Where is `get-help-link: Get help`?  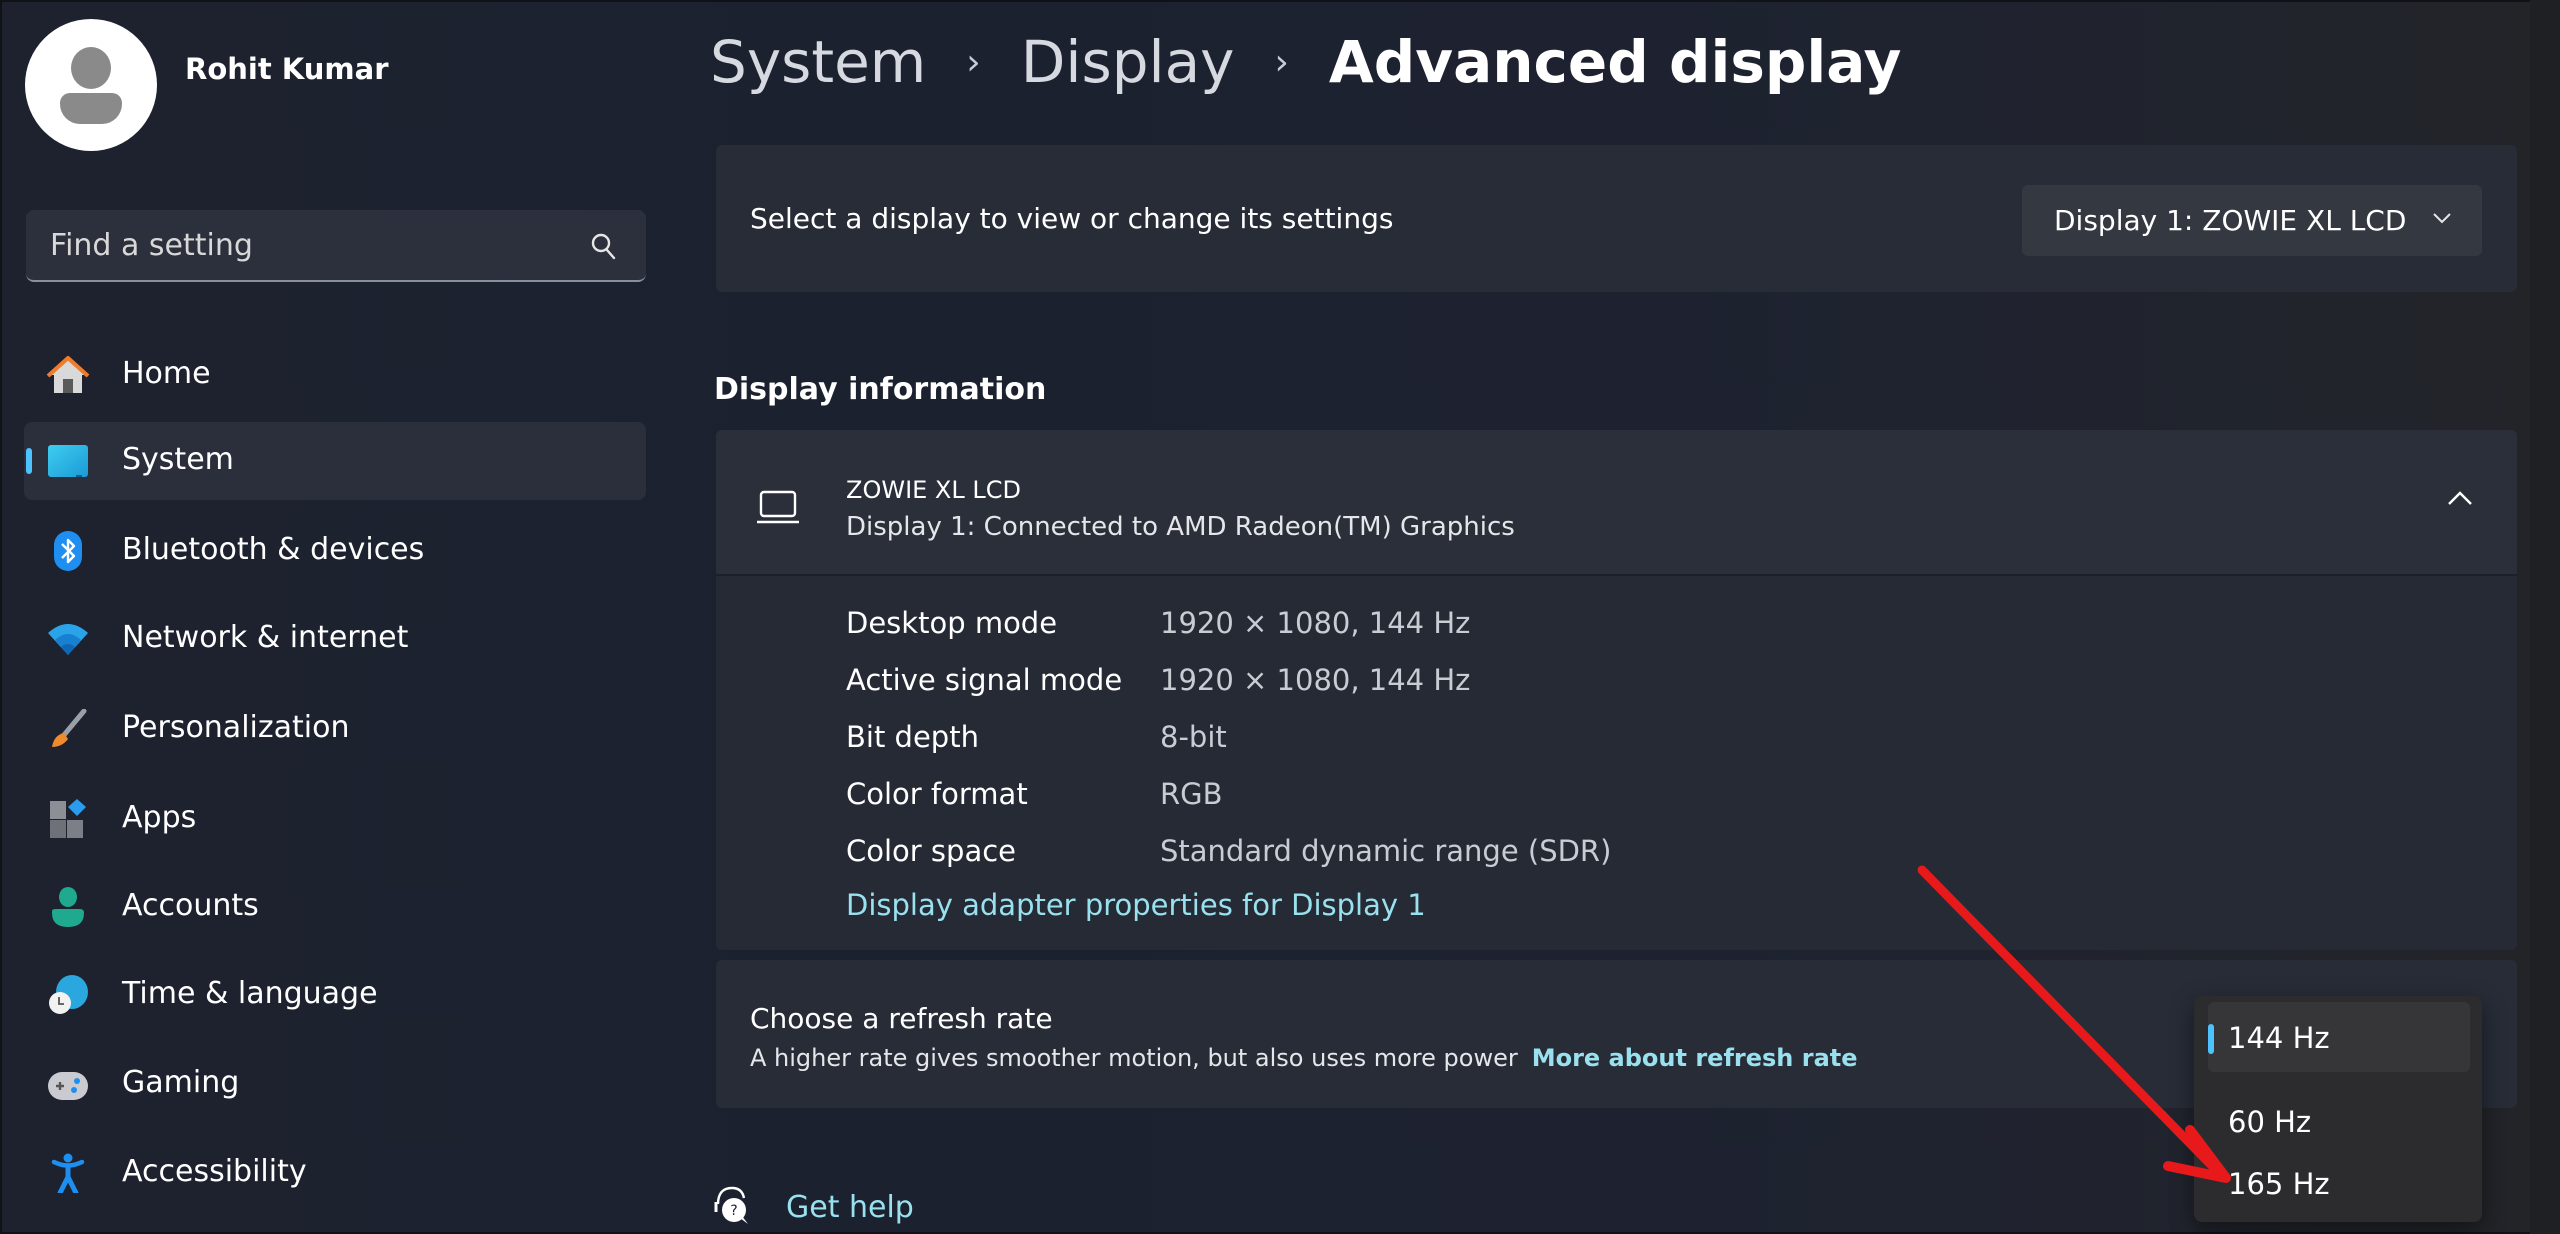
get-help-link: Get help is located at coordinates (850, 1207).